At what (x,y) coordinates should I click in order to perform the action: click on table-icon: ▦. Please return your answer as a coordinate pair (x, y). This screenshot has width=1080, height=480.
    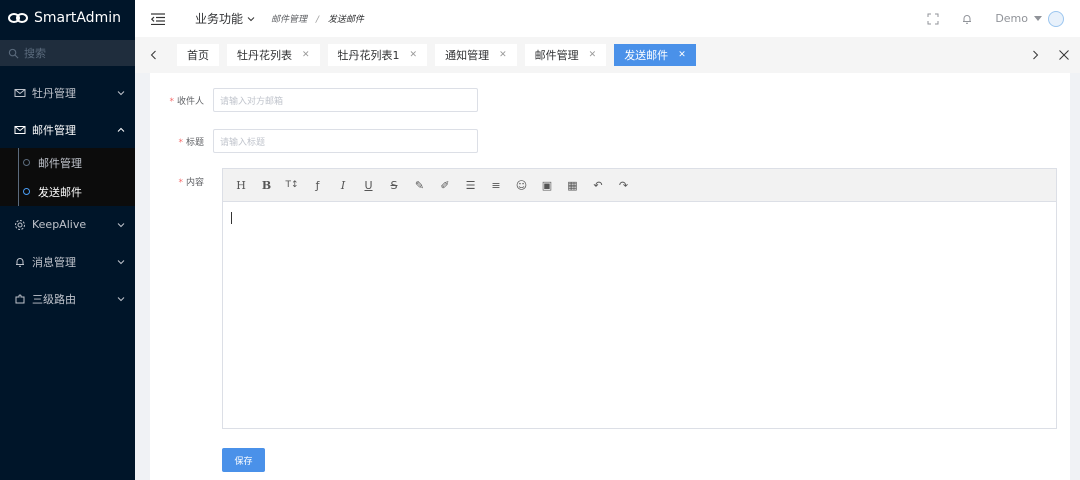
    Looking at the image, I should click on (573, 185).